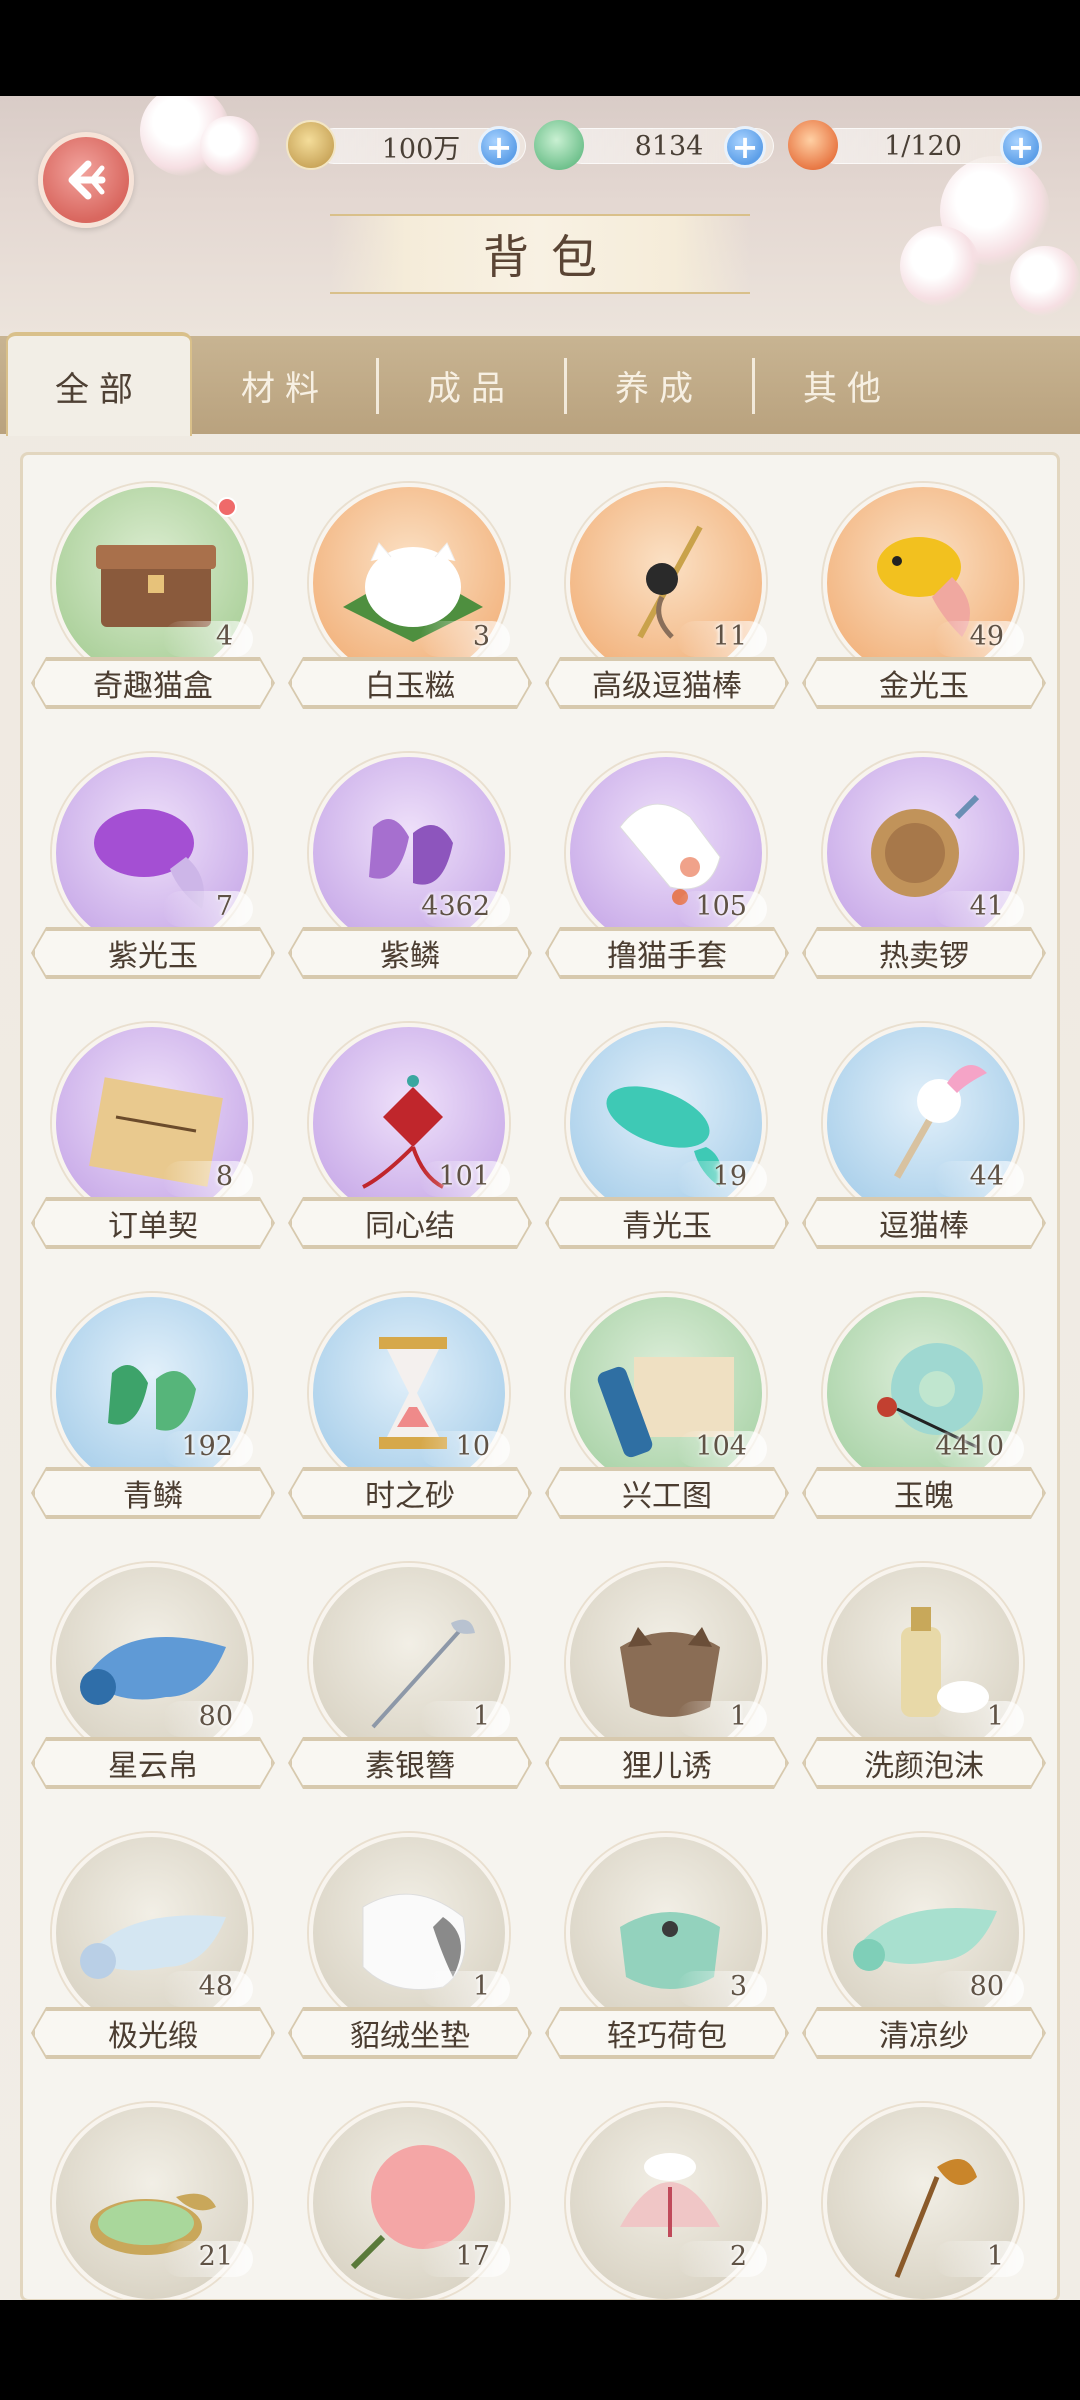 The image size is (1080, 2400). I want to click on inventory-item: 104 兴工图, so click(667, 1408).